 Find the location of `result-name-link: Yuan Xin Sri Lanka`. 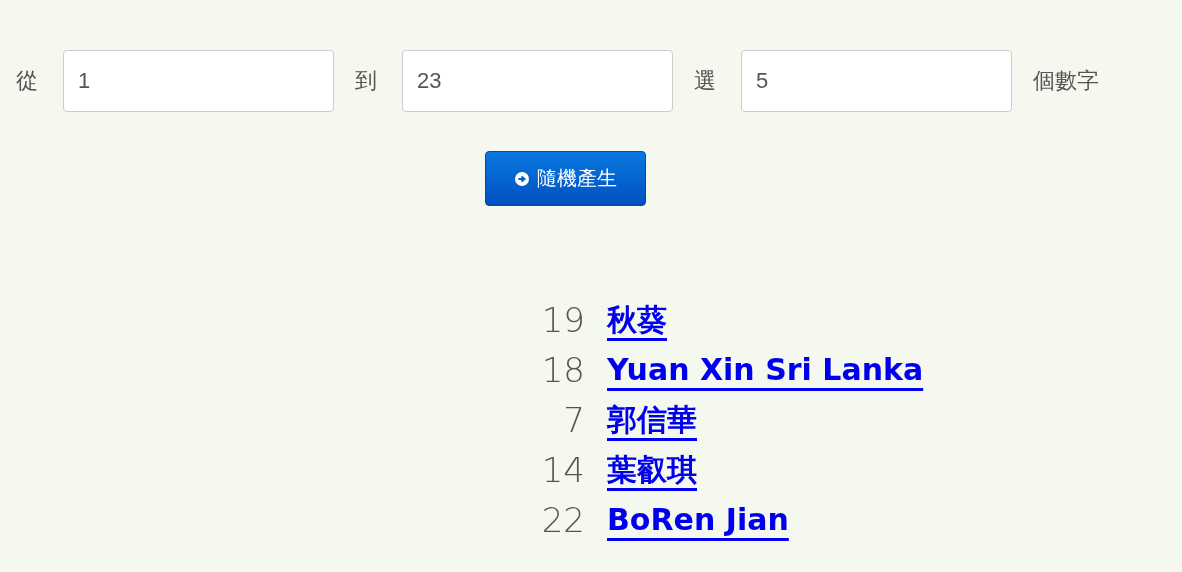

result-name-link: Yuan Xin Sri Lanka is located at coordinates (765, 370).